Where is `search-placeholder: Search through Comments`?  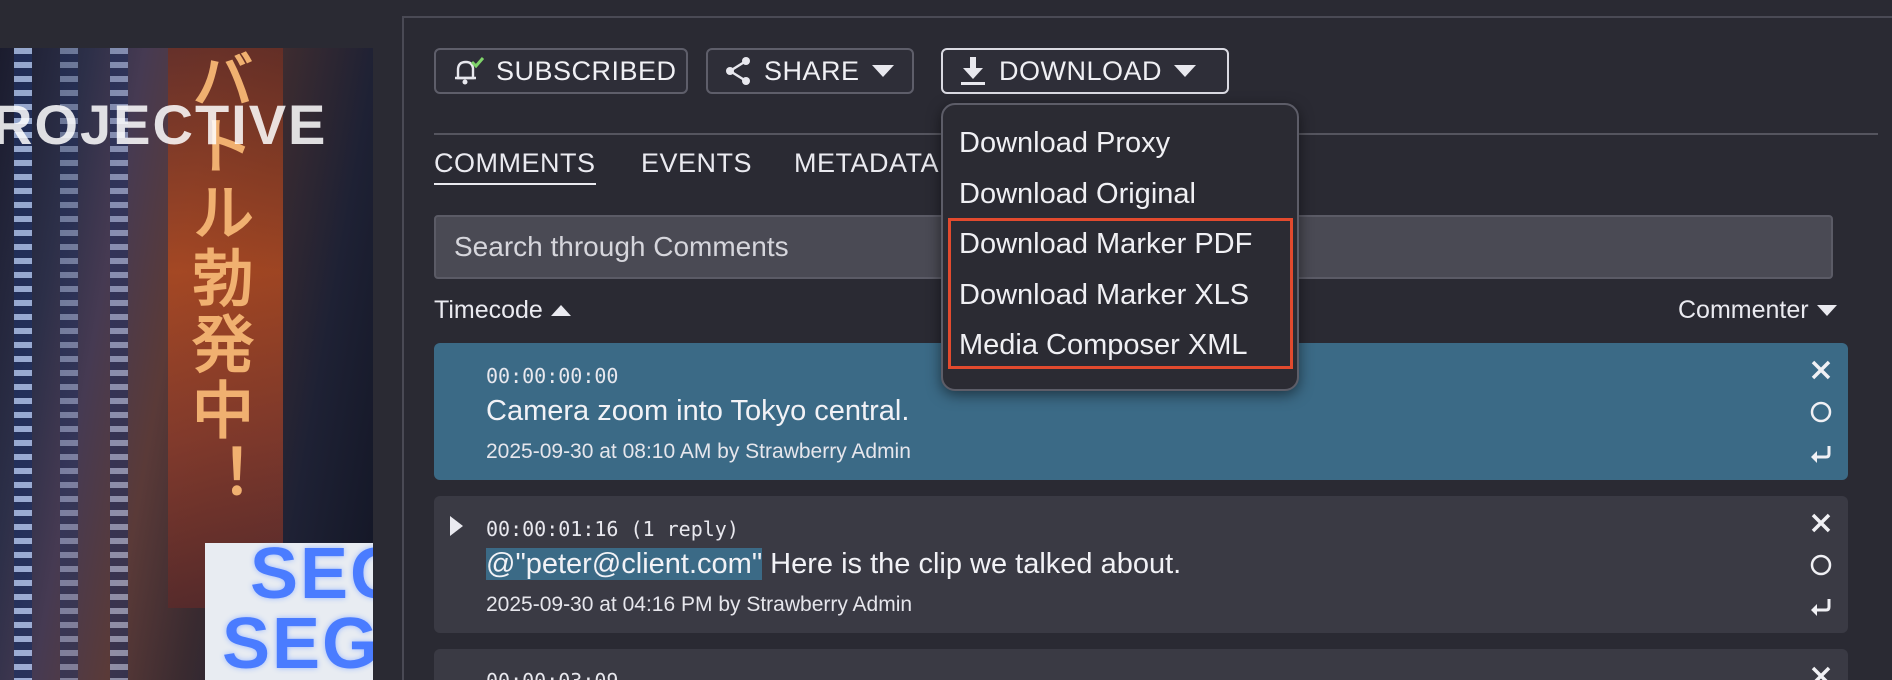 search-placeholder: Search through Comments is located at coordinates (621, 246).